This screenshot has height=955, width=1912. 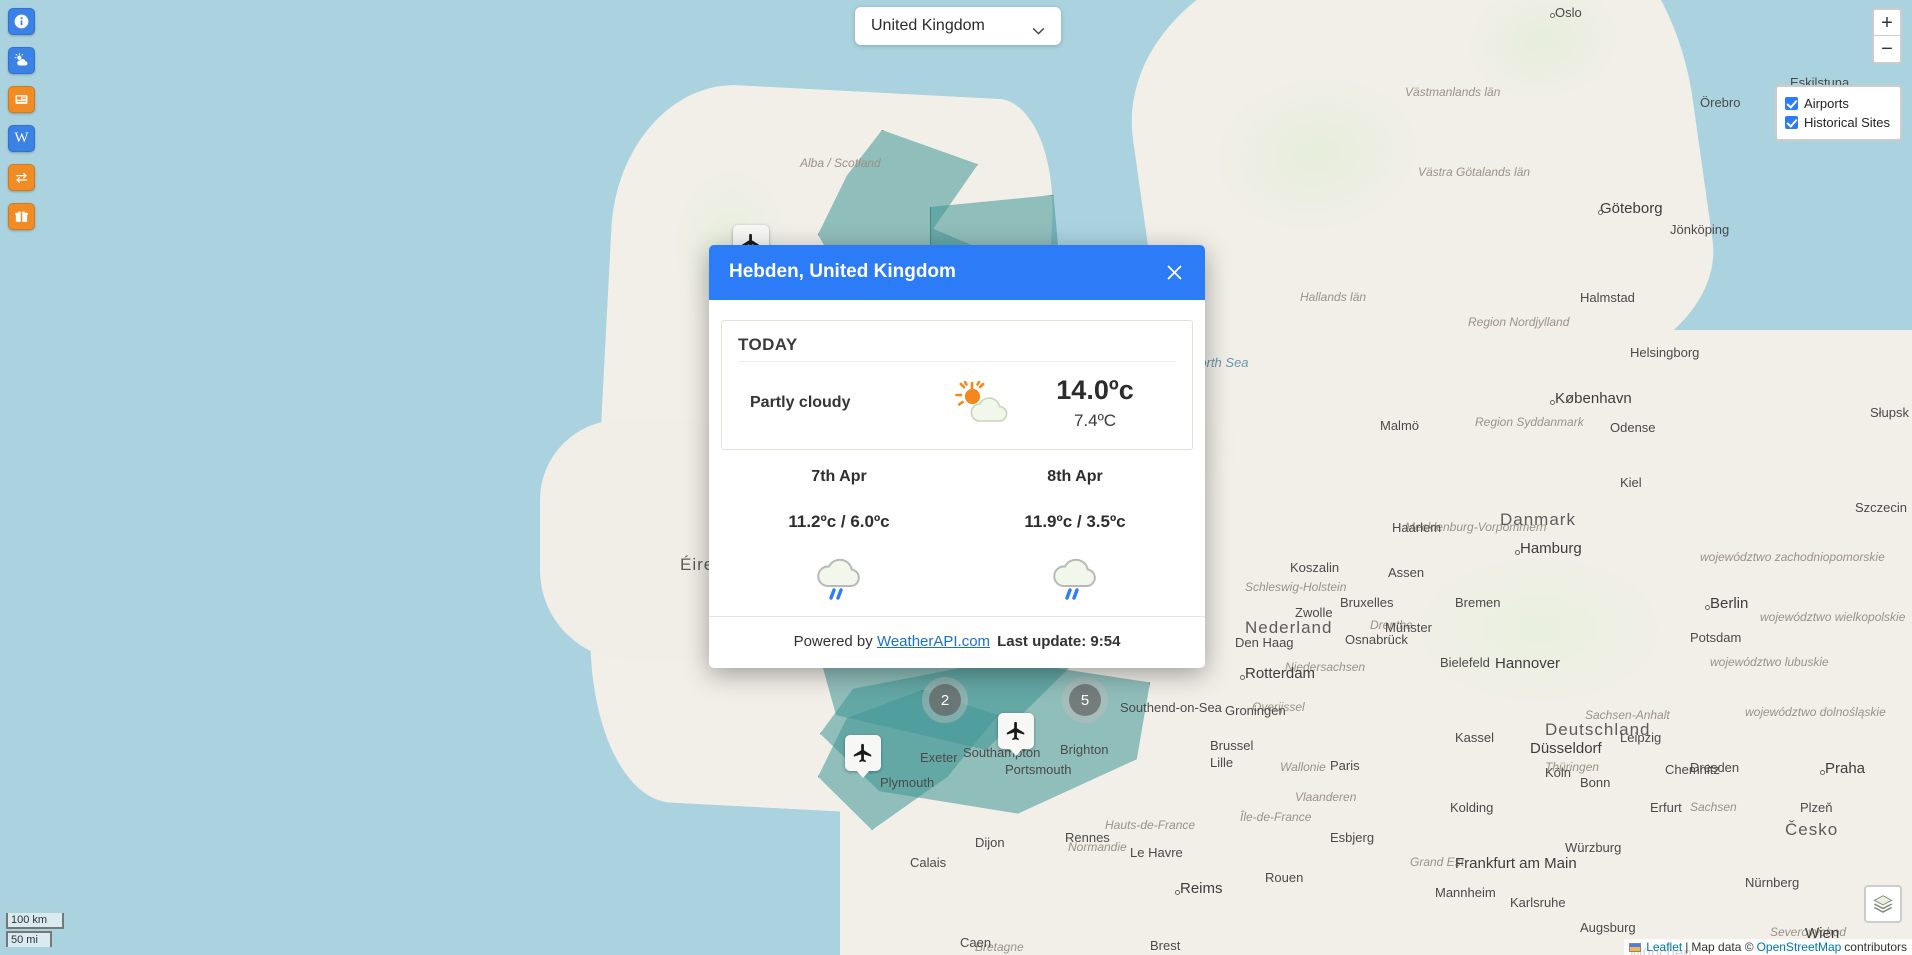 I want to click on today-label: TODAY, so click(x=768, y=344).